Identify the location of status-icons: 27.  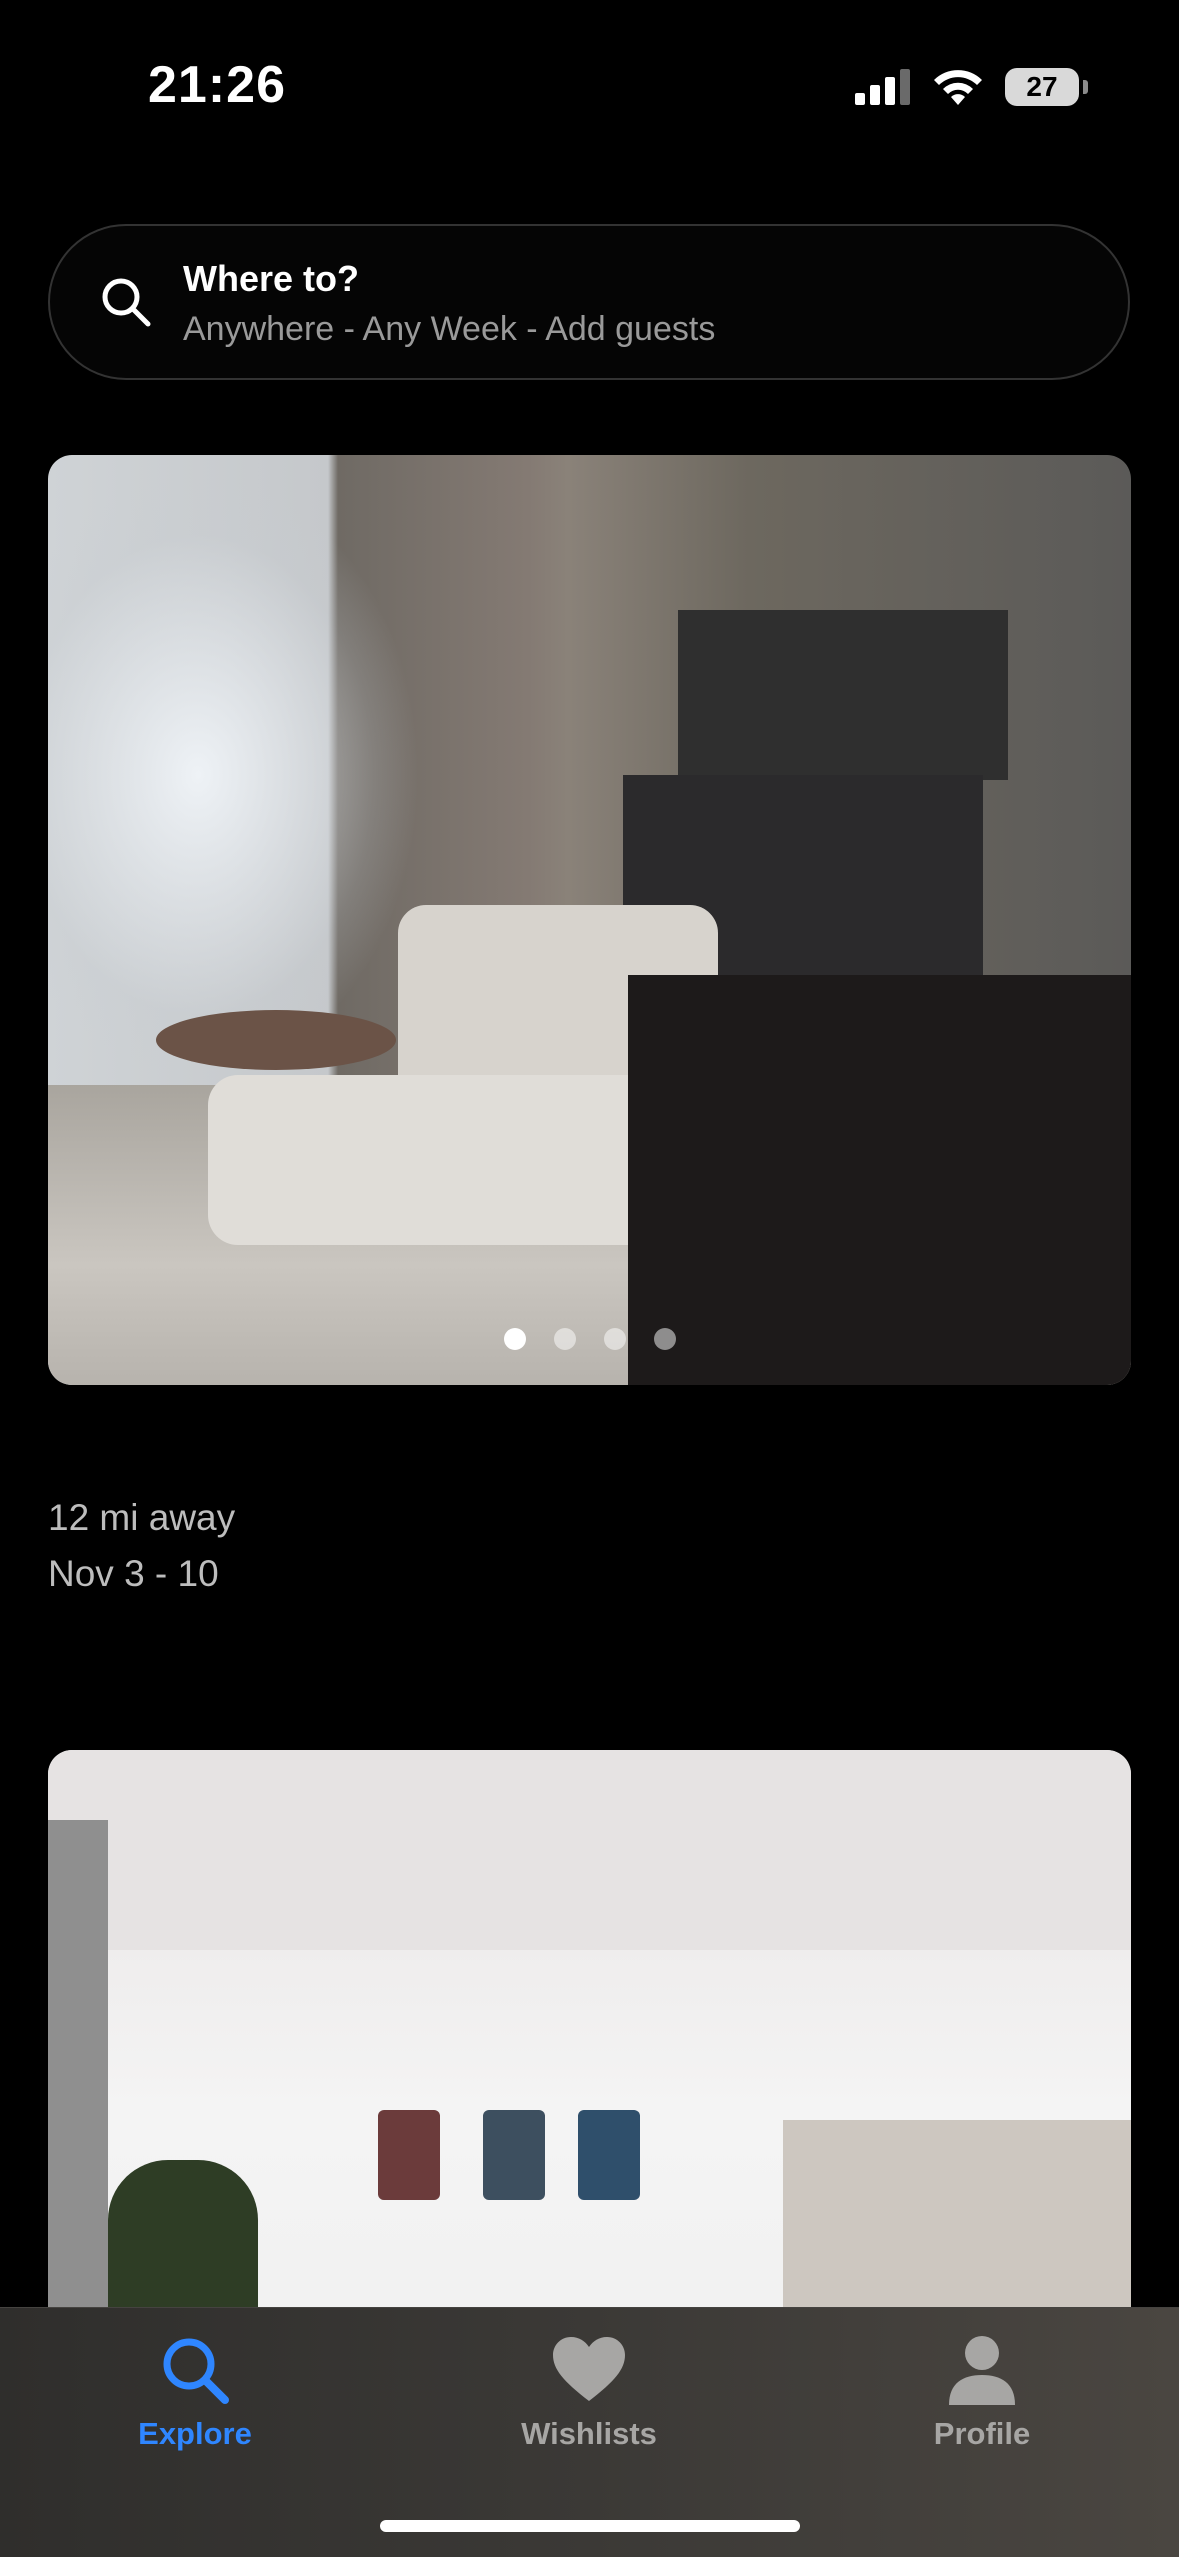
(971, 87).